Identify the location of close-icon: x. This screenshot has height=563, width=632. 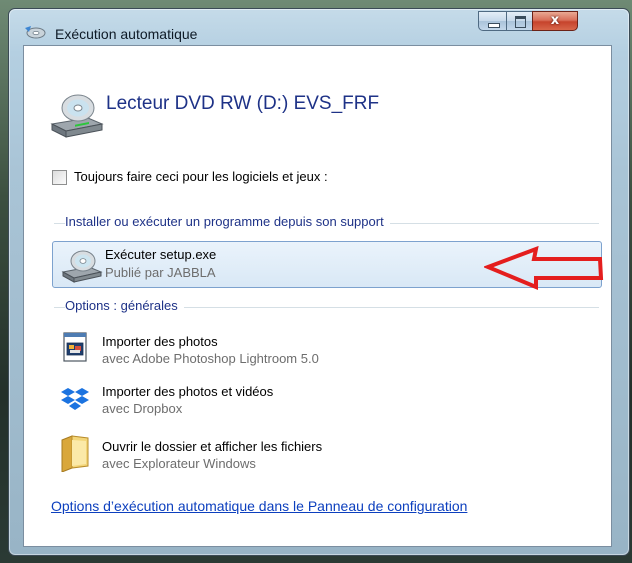
(555, 20).